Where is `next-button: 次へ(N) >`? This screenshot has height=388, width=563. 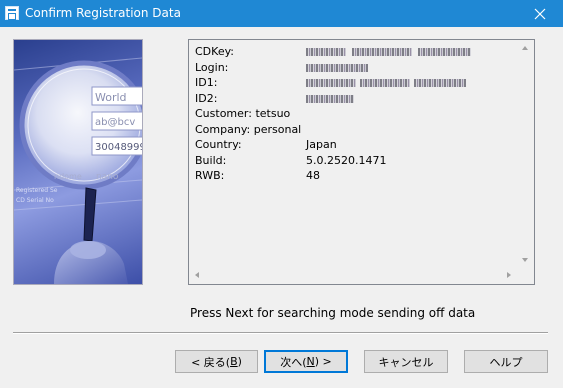 next-button: 次へ(N) > is located at coordinates (306, 361).